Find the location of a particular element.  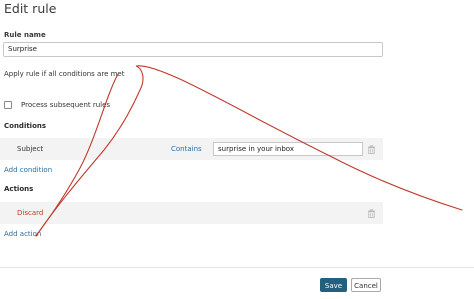

condition-value-input is located at coordinates (288, 149).